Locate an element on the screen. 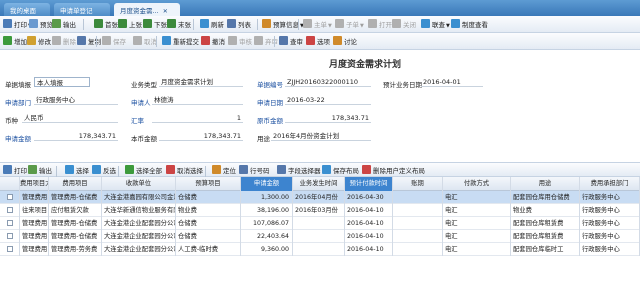  last-button: 末张 is located at coordinates (179, 25).